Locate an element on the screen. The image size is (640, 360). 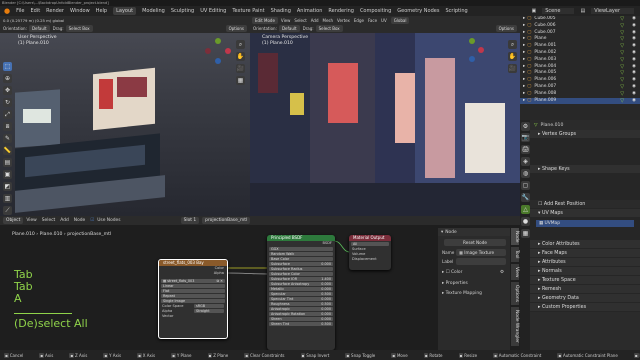
bsdf-input: Specular Tint 0.000 is located at coordinates (301, 299).